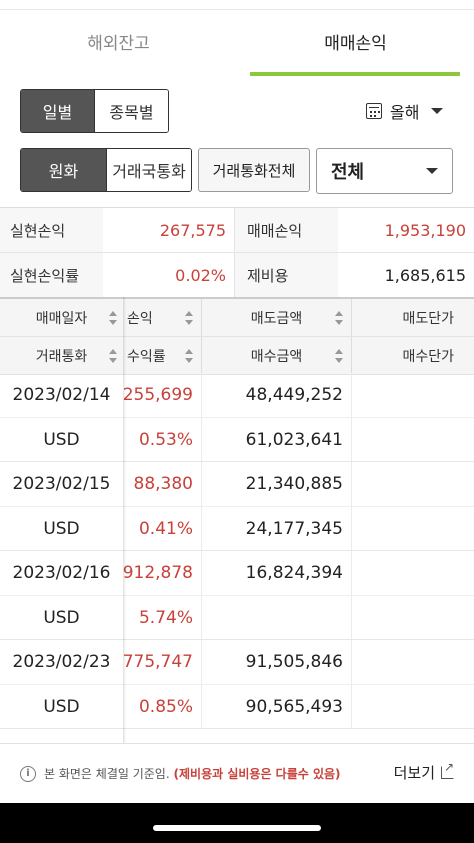 Image resolution: width=474 pixels, height=843 pixels. Describe the element at coordinates (276, 395) in the screenshot. I see `sell-amount: 48,449,252` at that location.